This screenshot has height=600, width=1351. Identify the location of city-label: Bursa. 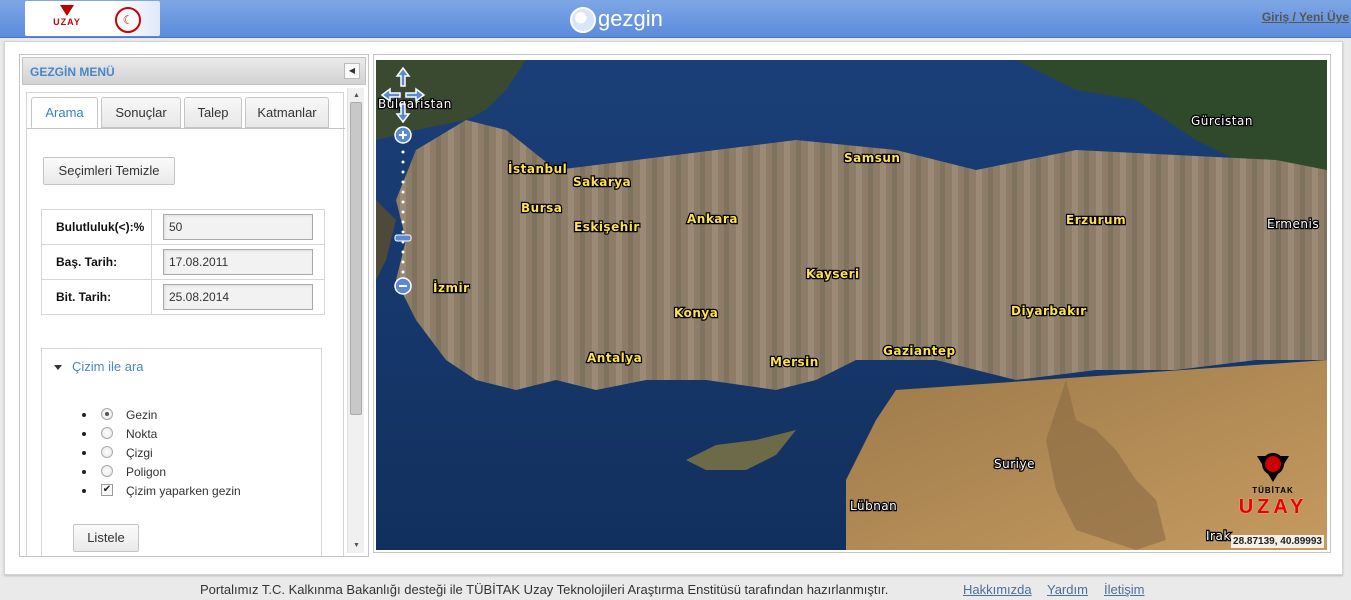
(541, 208).